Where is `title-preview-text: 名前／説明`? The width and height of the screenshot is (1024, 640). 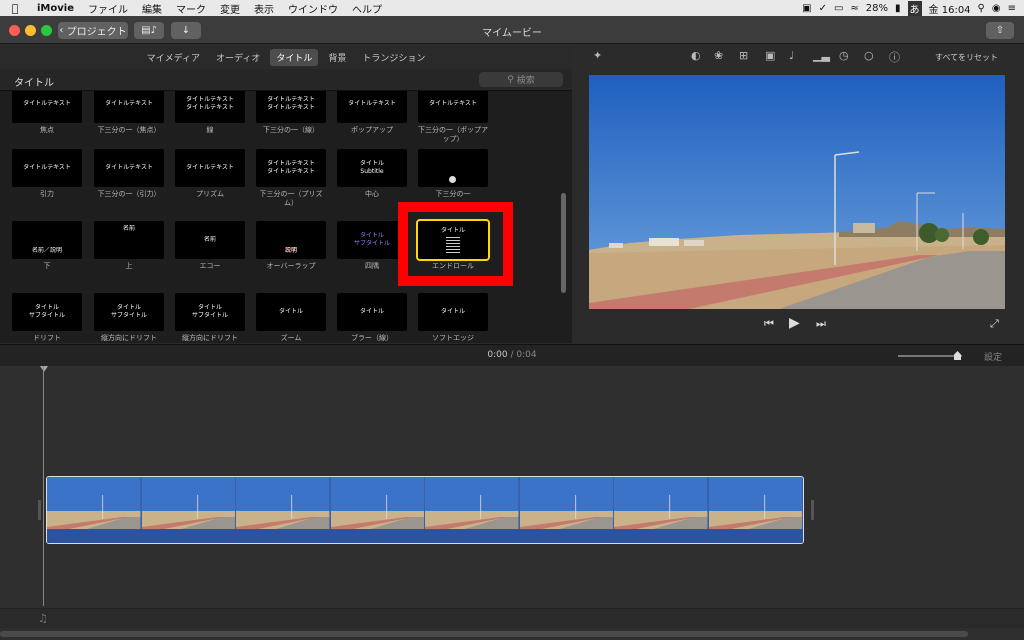
title-preview-text: 名前／説明 is located at coordinates (46, 250).